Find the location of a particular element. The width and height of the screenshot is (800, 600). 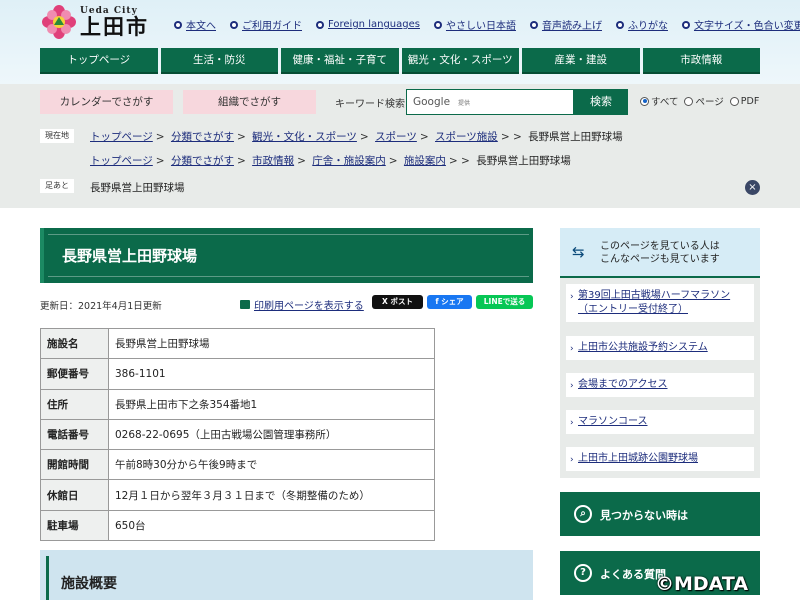

row-label: 駐車場 is located at coordinates (74, 525).